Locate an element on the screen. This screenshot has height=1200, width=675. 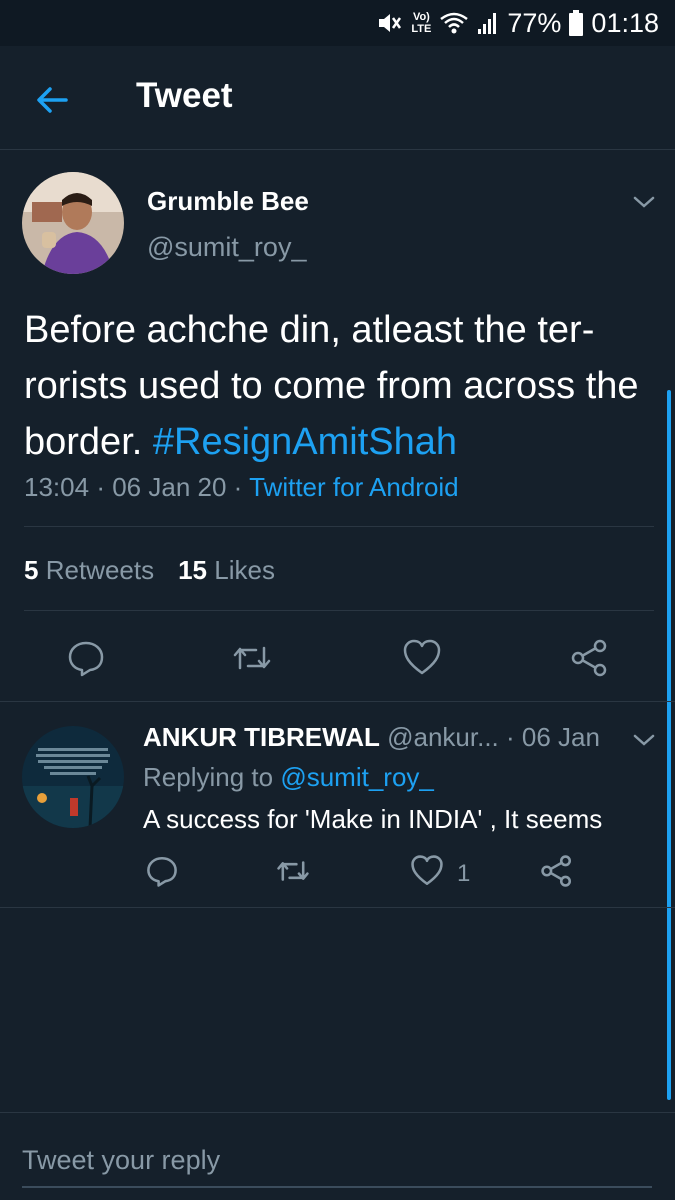
wifi-icon is located at coordinates (454, 23).